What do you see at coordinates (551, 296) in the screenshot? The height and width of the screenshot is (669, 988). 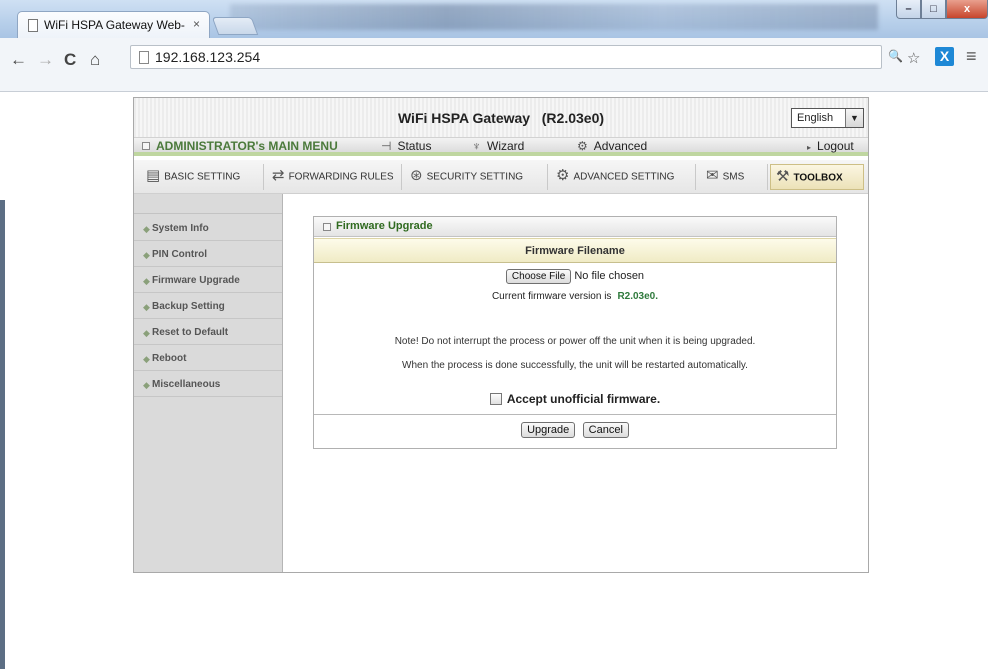 I see `version-label: Current firmware version is` at bounding box center [551, 296].